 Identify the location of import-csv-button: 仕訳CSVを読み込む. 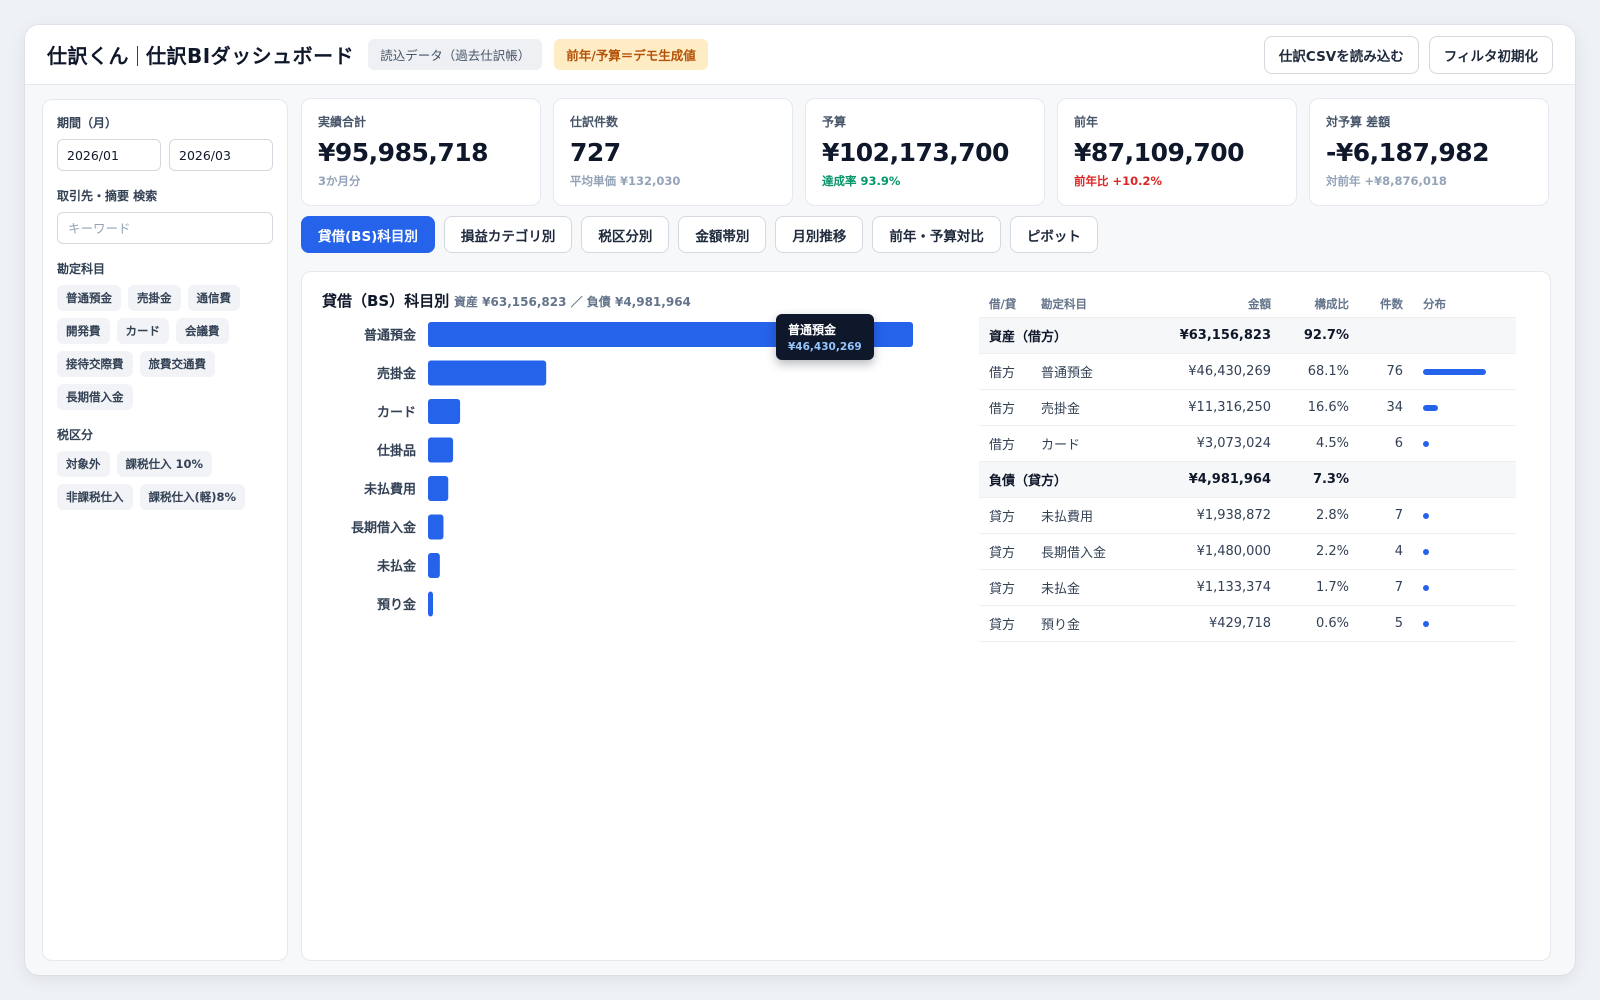
(1341, 54).